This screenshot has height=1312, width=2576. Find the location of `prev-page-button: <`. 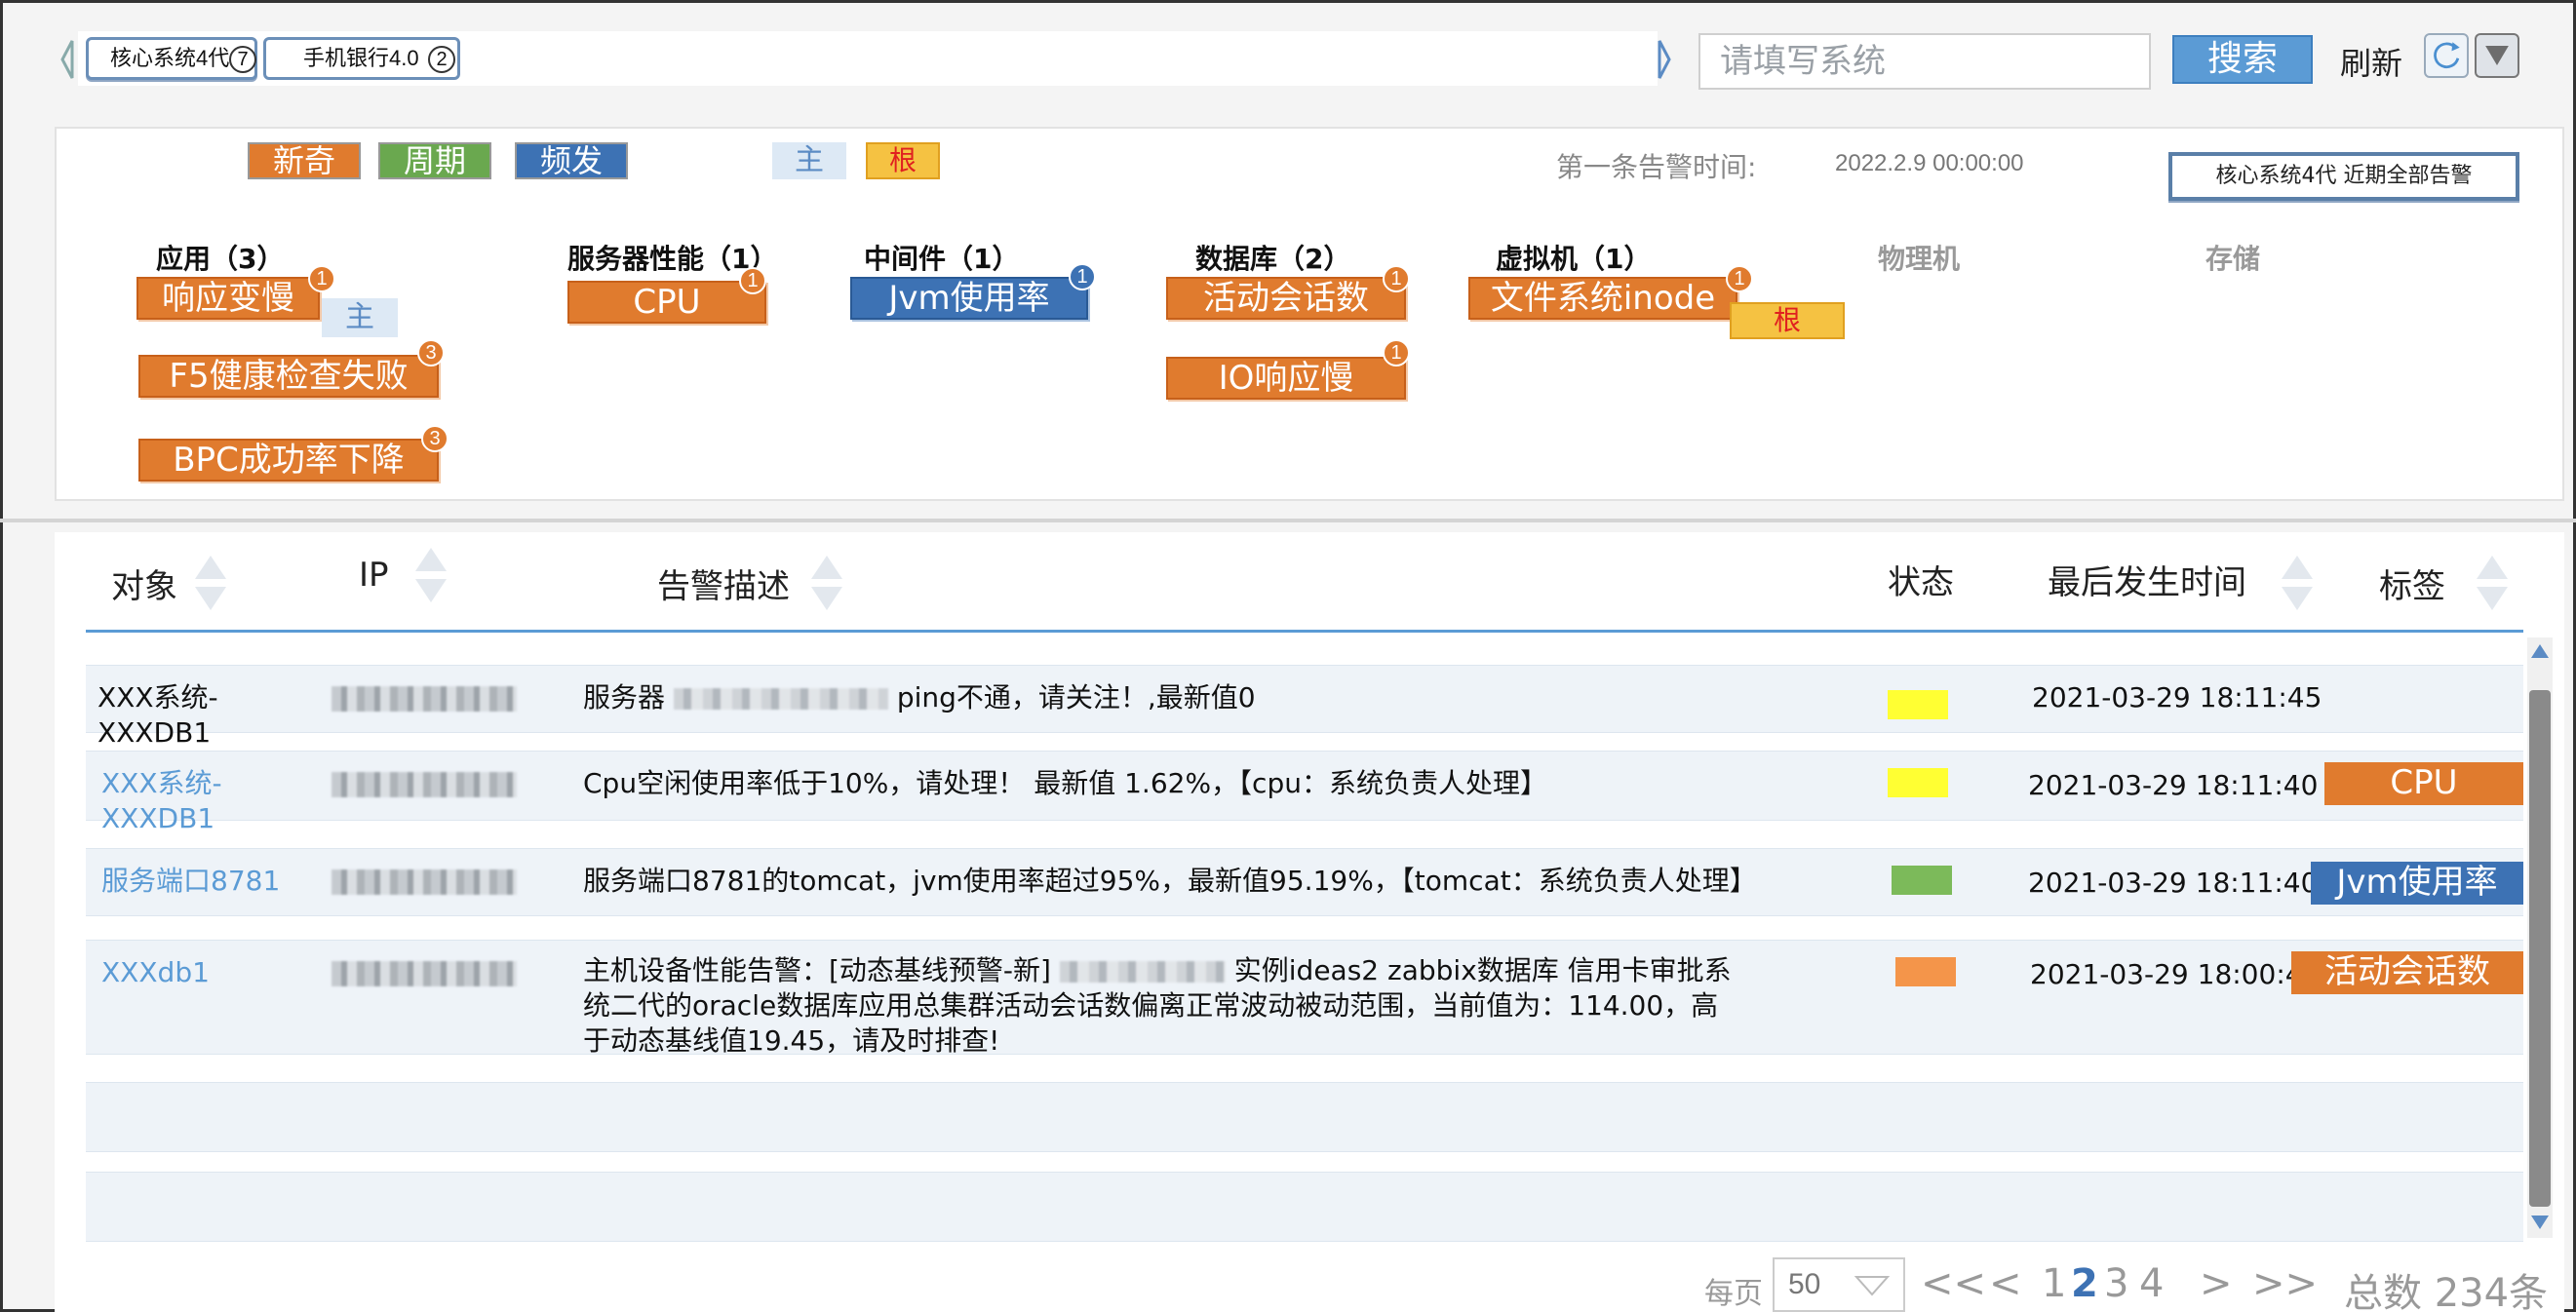

prev-page-button: < is located at coordinates (2005, 1283).